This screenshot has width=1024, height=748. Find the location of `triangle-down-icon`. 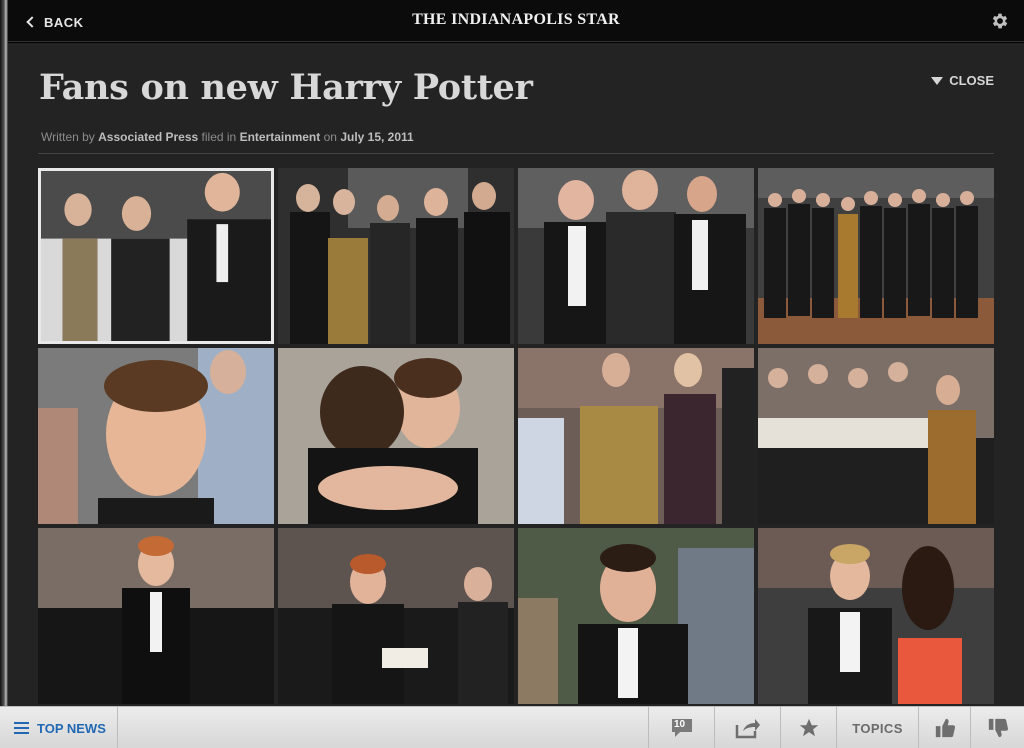

triangle-down-icon is located at coordinates (937, 80).